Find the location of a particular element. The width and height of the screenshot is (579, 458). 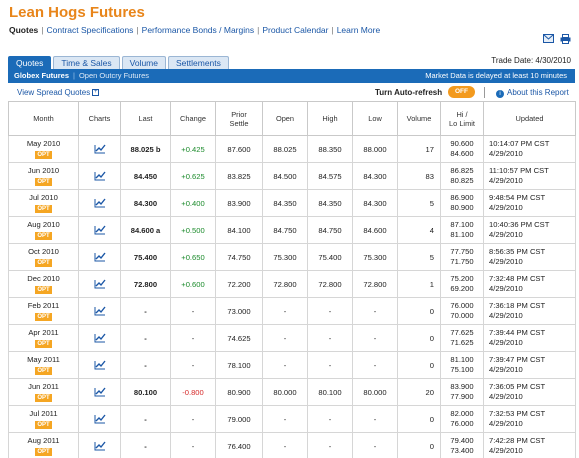

cell-open: 84.500 is located at coordinates (285, 176).